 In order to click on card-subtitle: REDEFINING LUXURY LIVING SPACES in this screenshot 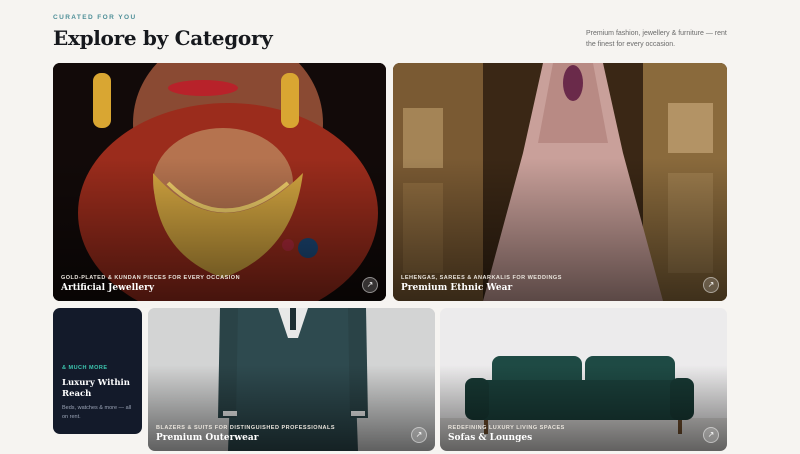, I will do `click(506, 428)`.